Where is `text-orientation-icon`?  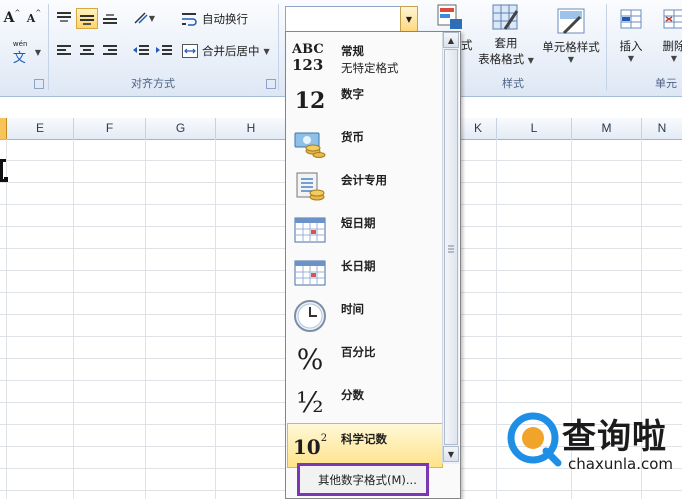
text-orientation-icon is located at coordinates (141, 18).